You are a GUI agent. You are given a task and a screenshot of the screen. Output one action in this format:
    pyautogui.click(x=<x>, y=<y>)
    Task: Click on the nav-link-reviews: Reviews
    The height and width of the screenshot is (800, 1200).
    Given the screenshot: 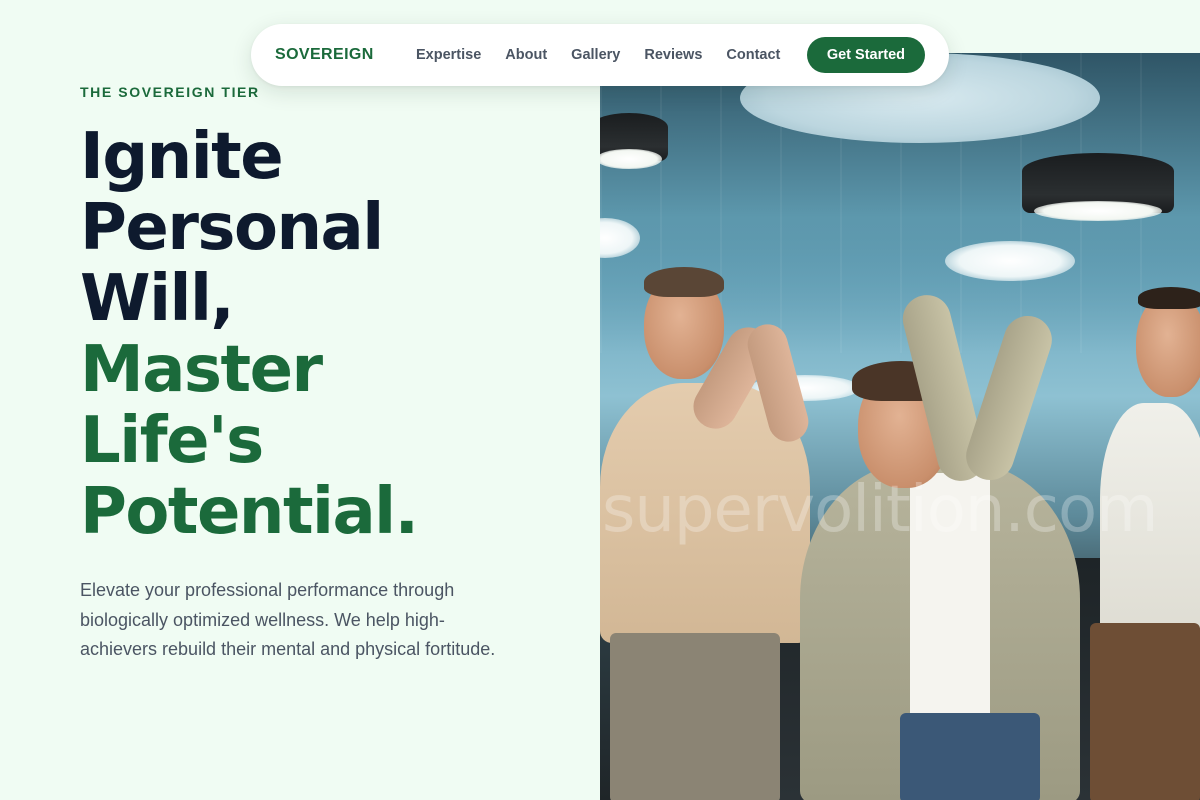 What is the action you would take?
    pyautogui.click(x=673, y=55)
    